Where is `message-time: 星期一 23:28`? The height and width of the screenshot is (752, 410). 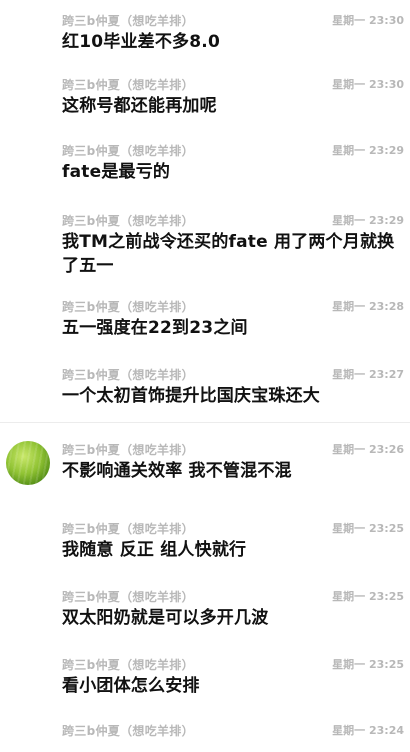 message-time: 星期一 23:28 is located at coordinates (368, 306).